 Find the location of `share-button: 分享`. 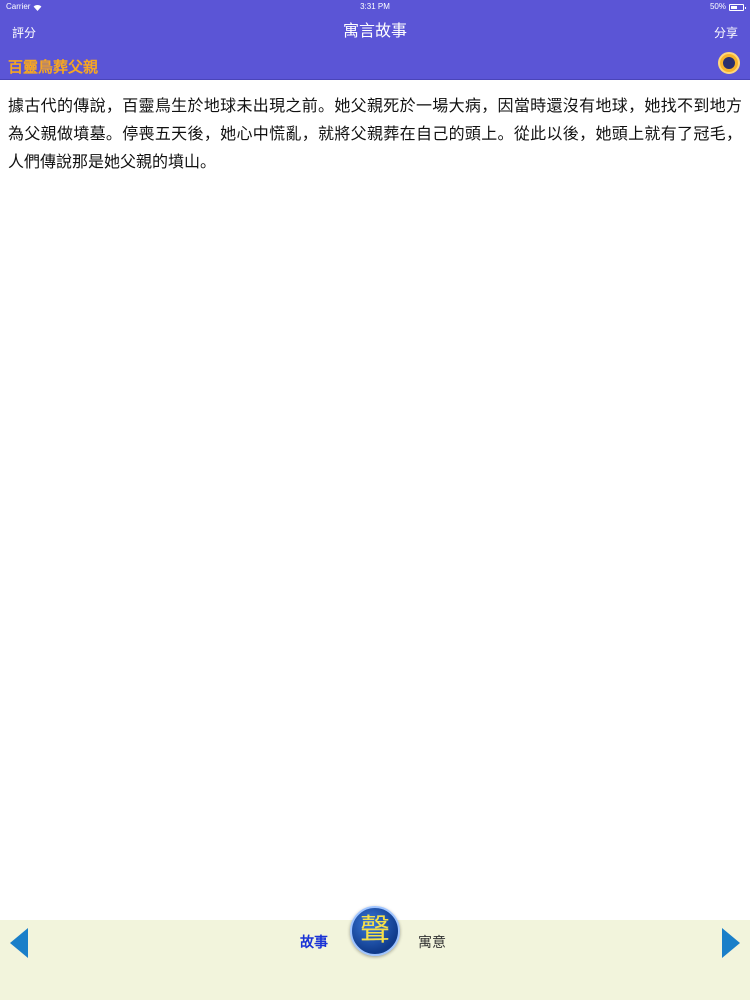

share-button: 分享 is located at coordinates (726, 32).